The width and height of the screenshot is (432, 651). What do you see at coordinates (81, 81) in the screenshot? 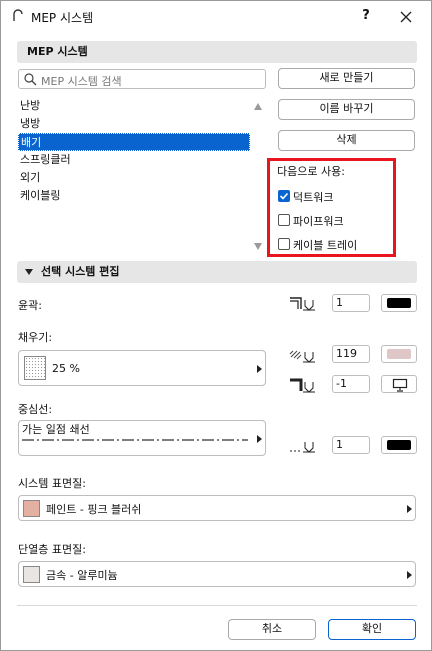
I see `search-placeholder: MEP 시스템 검색` at bounding box center [81, 81].